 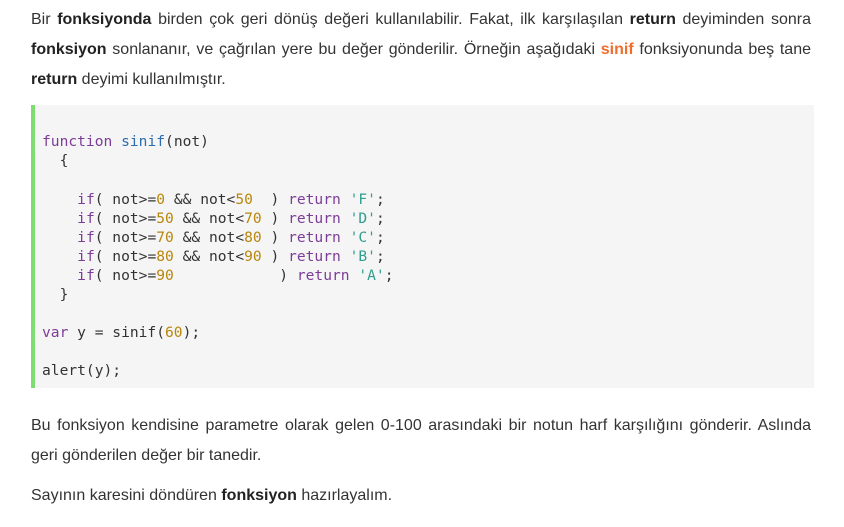 What do you see at coordinates (362, 256) in the screenshot?
I see `string: 'B'` at bounding box center [362, 256].